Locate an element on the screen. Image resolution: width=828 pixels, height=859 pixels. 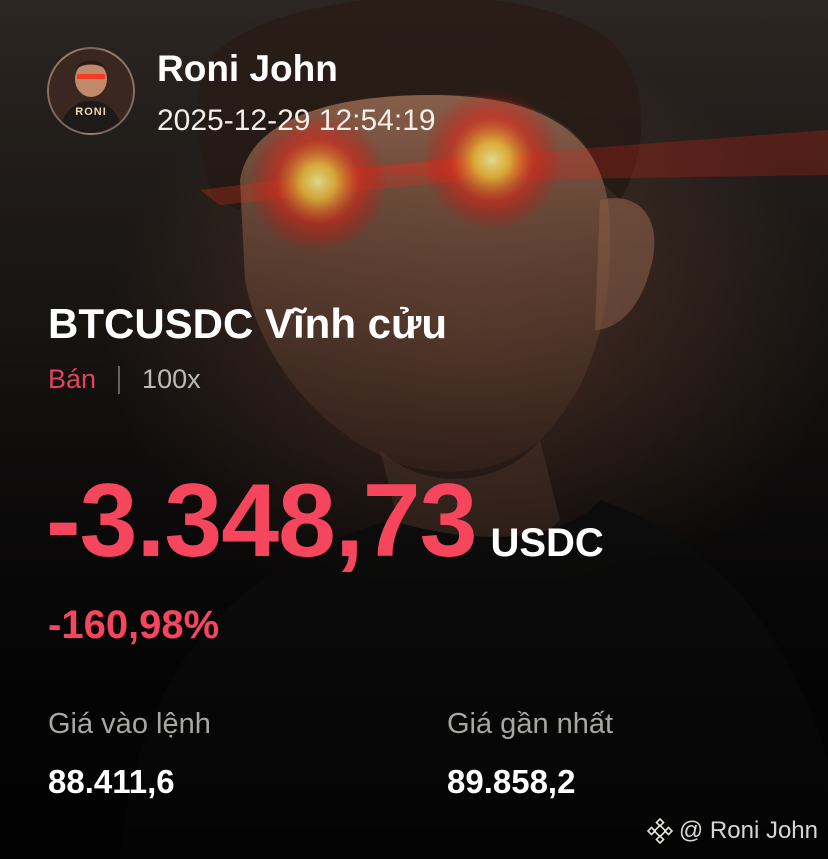
binance-logo-icon is located at coordinates (659, 831).